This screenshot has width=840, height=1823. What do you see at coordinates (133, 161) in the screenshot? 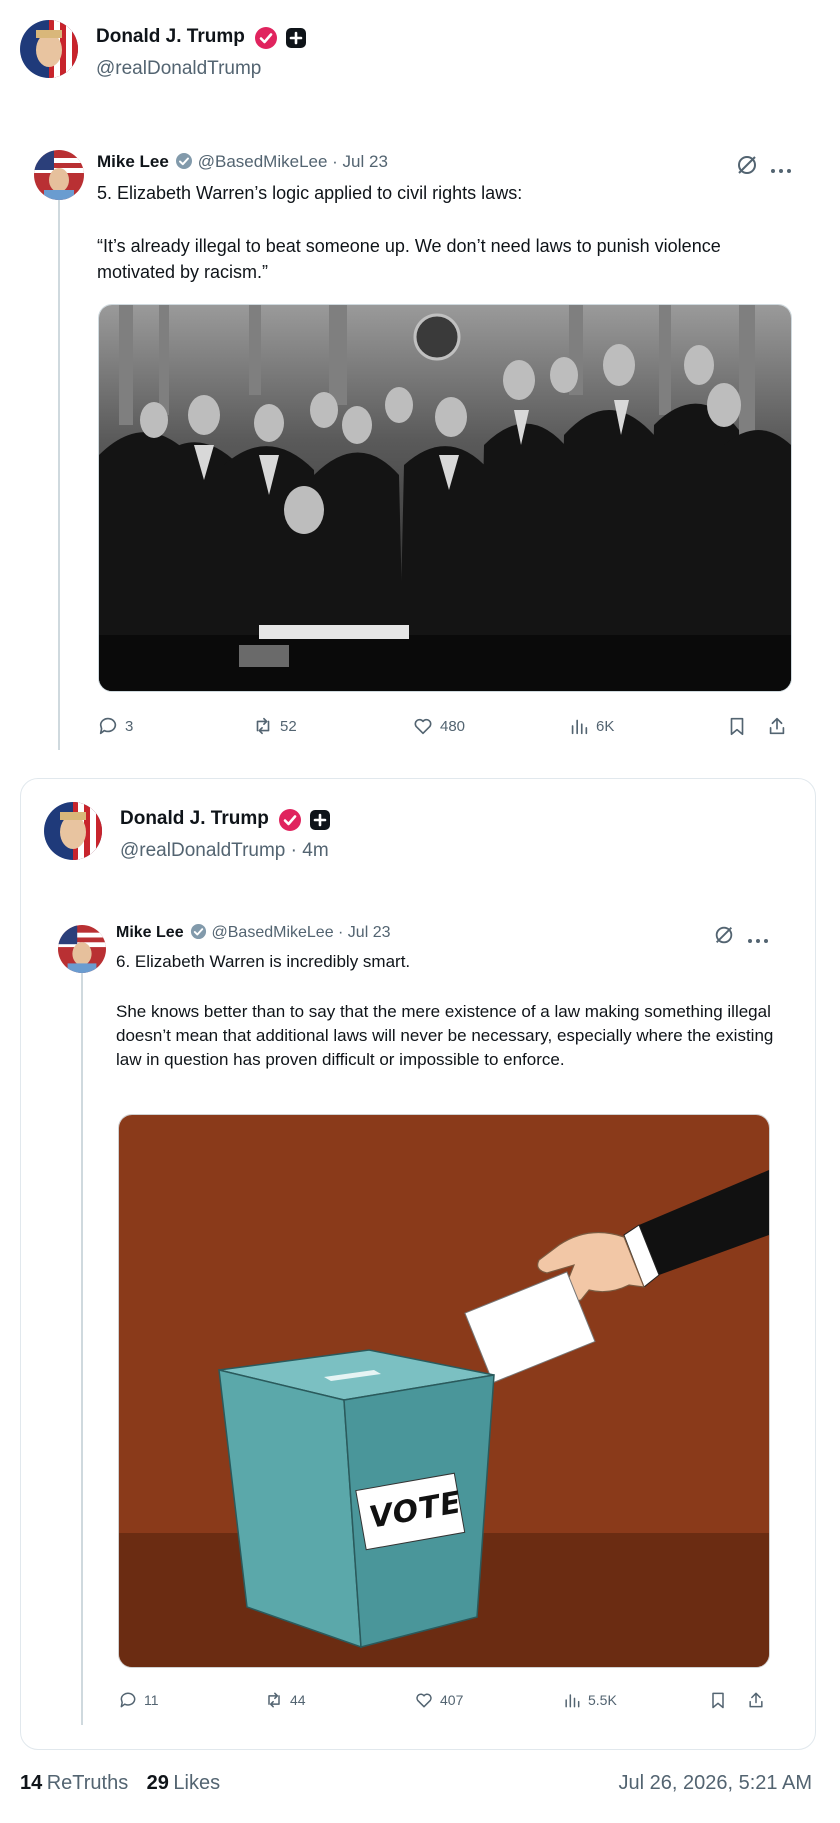
I see `quote1-author-name: Mike Lee` at bounding box center [133, 161].